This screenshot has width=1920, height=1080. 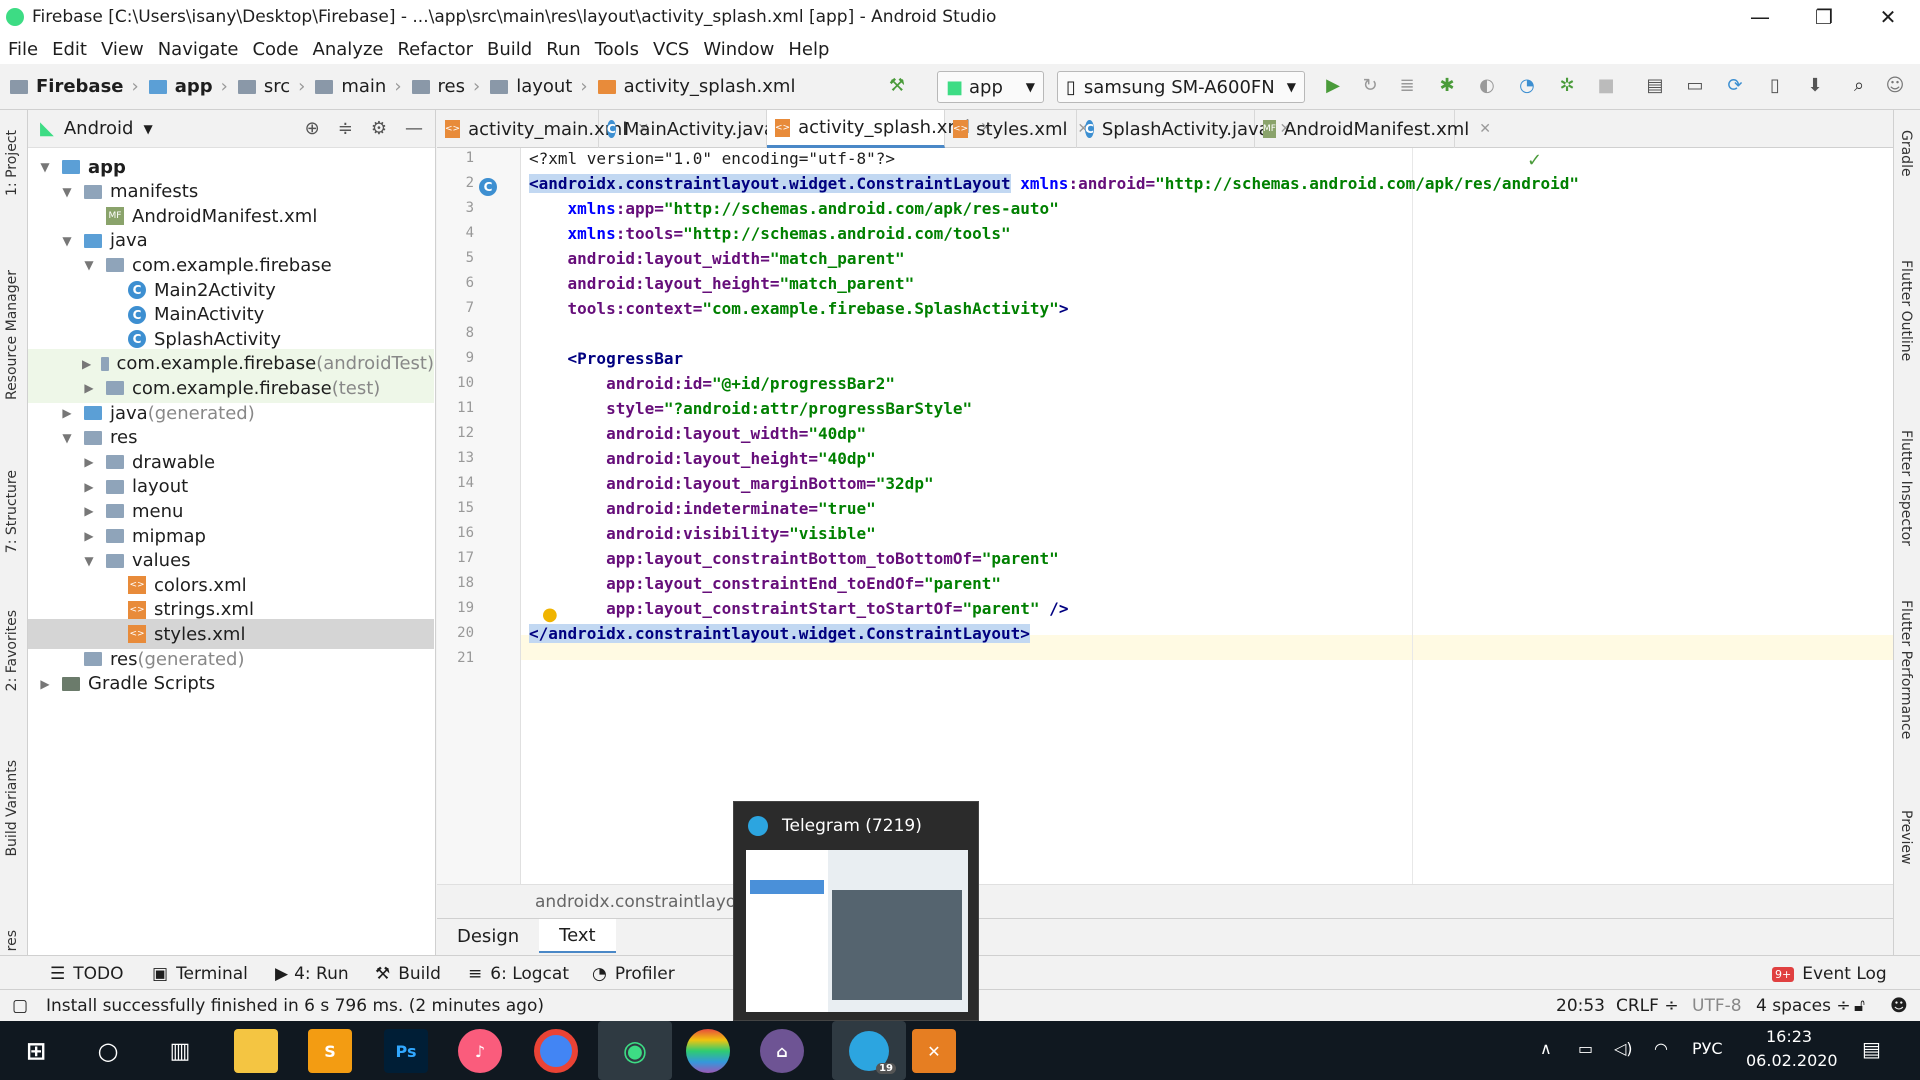 I want to click on stop-icon: ■, so click(x=1606, y=85).